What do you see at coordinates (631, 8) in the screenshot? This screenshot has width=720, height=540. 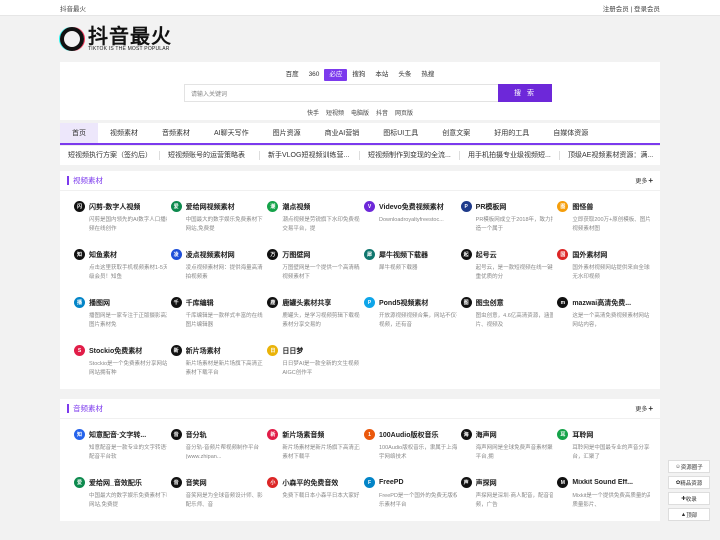 I see `member-links: 注册会员 | 登录会员` at bounding box center [631, 8].